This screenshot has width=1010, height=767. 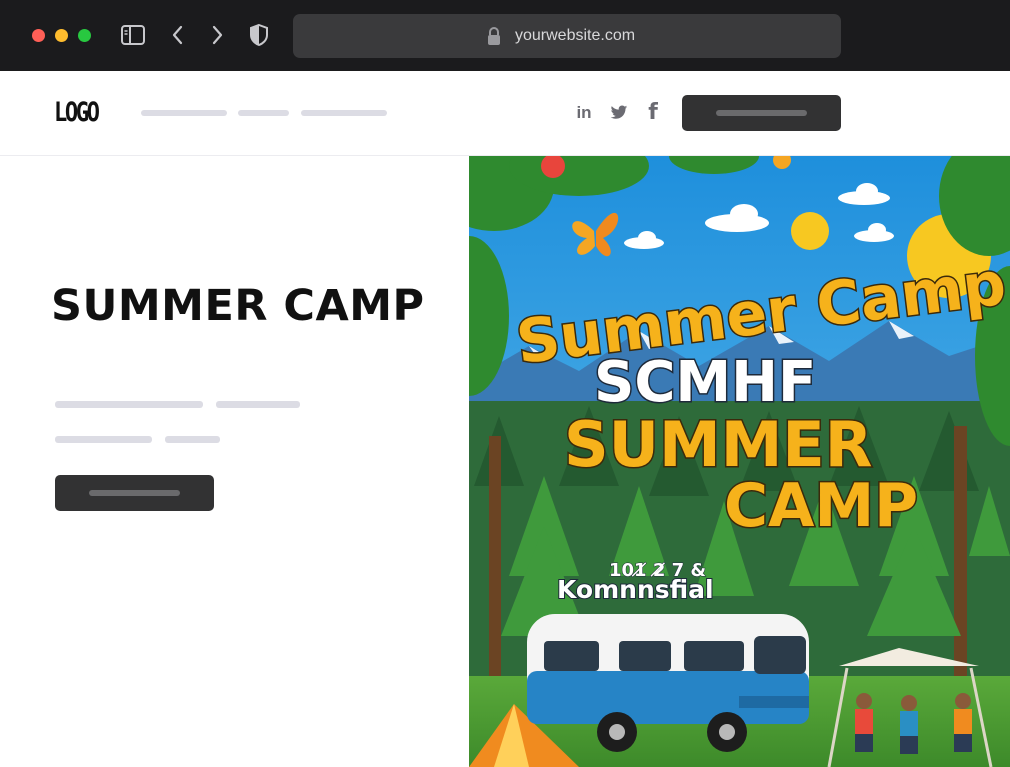 What do you see at coordinates (575, 35) in the screenshot?
I see `url-text: yourwebsite.com` at bounding box center [575, 35].